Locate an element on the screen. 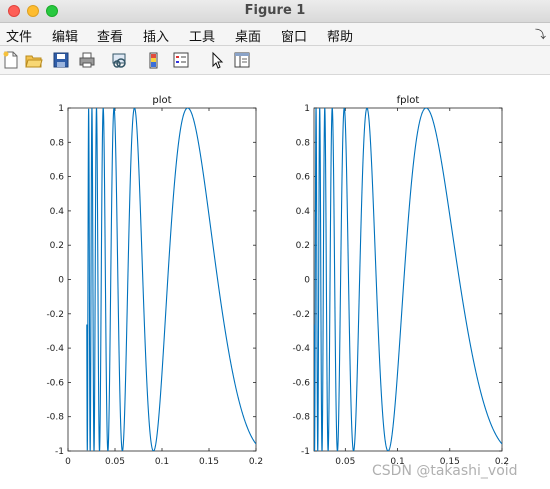 The height and width of the screenshot is (489, 550). watermark-text: CSDN @takashi_void is located at coordinates (445, 471).